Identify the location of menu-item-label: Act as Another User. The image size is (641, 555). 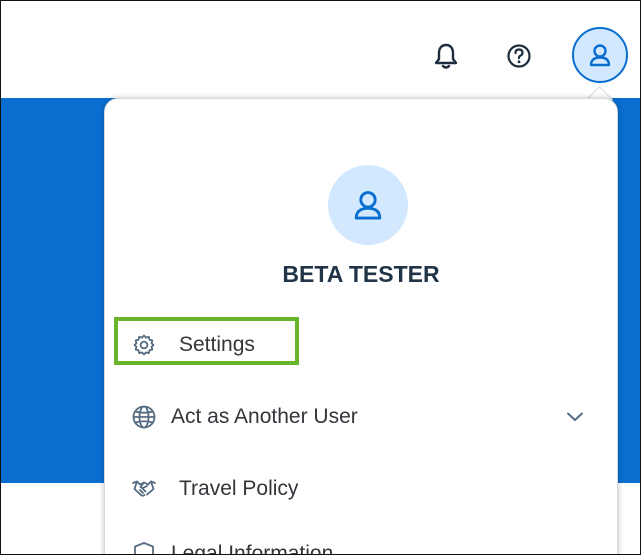
(264, 416).